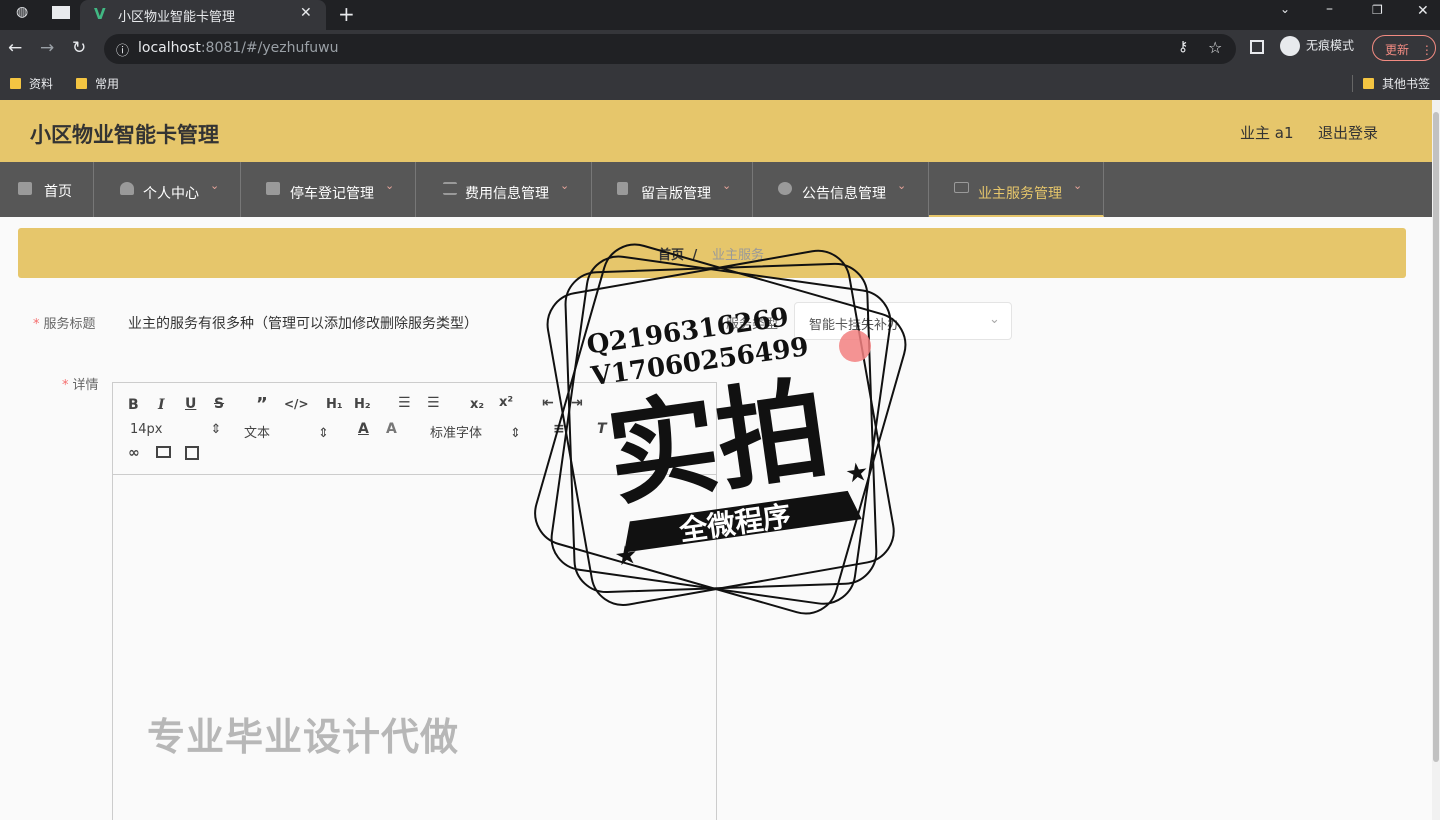 The height and width of the screenshot is (820, 1440). I want to click on home-icon, so click(25, 188).